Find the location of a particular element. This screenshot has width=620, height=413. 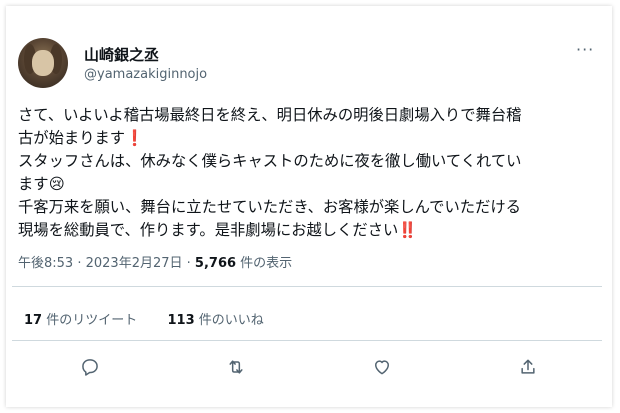

reply-button is located at coordinates (90, 367).